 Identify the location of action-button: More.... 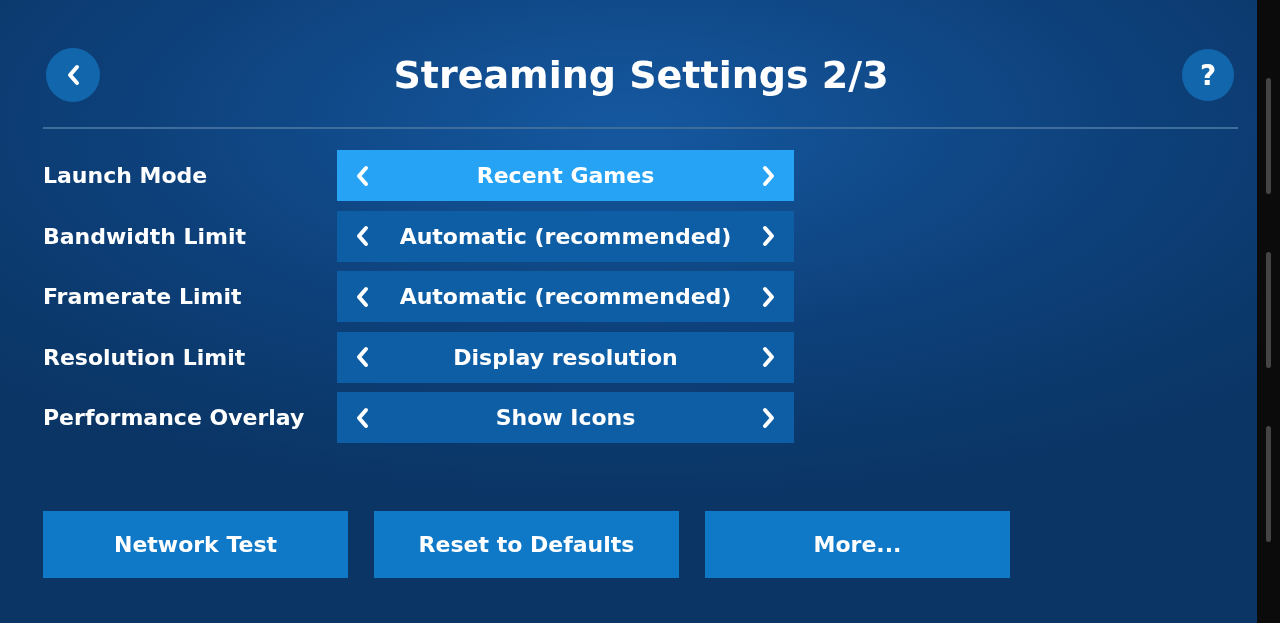
(857, 544).